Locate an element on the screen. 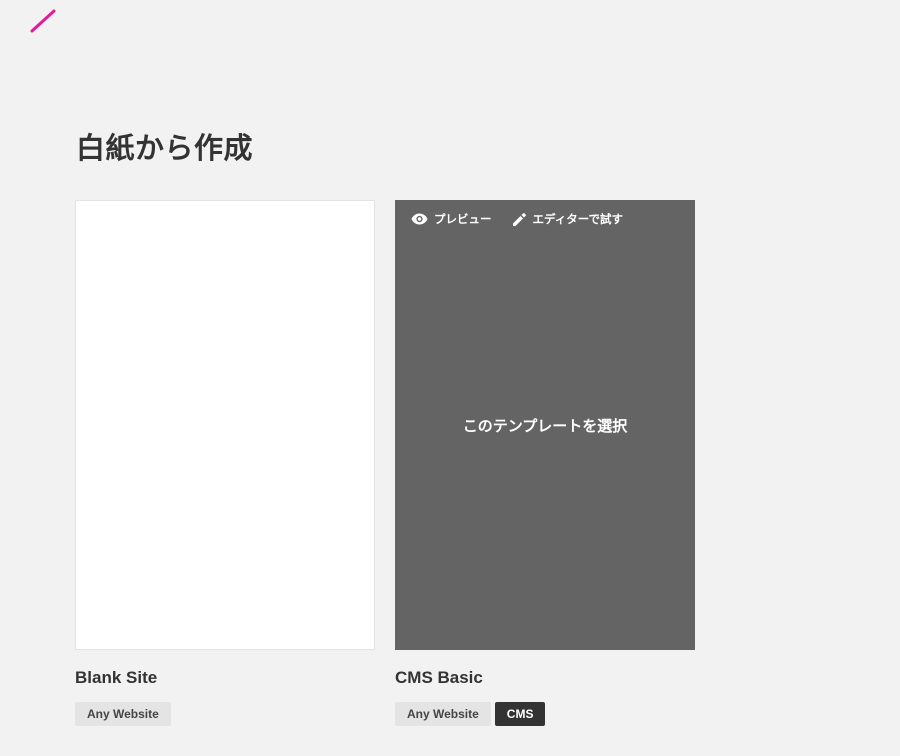  preview-button: プレビュー is located at coordinates (451, 219).